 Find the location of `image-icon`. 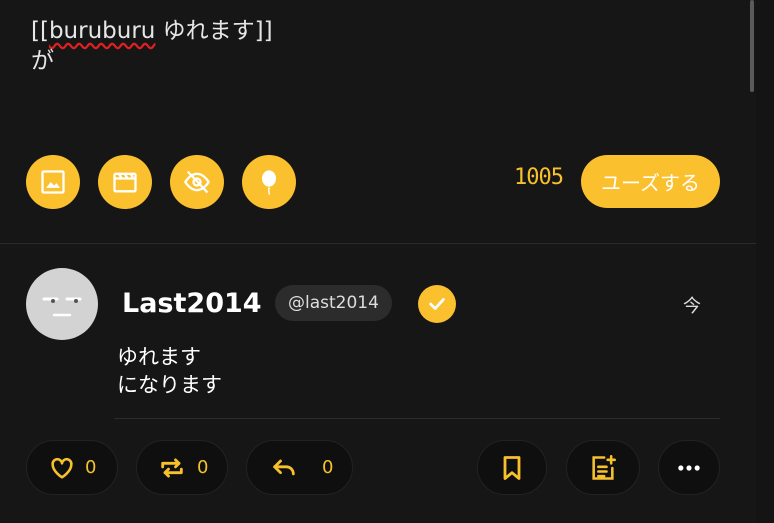

image-icon is located at coordinates (53, 182).